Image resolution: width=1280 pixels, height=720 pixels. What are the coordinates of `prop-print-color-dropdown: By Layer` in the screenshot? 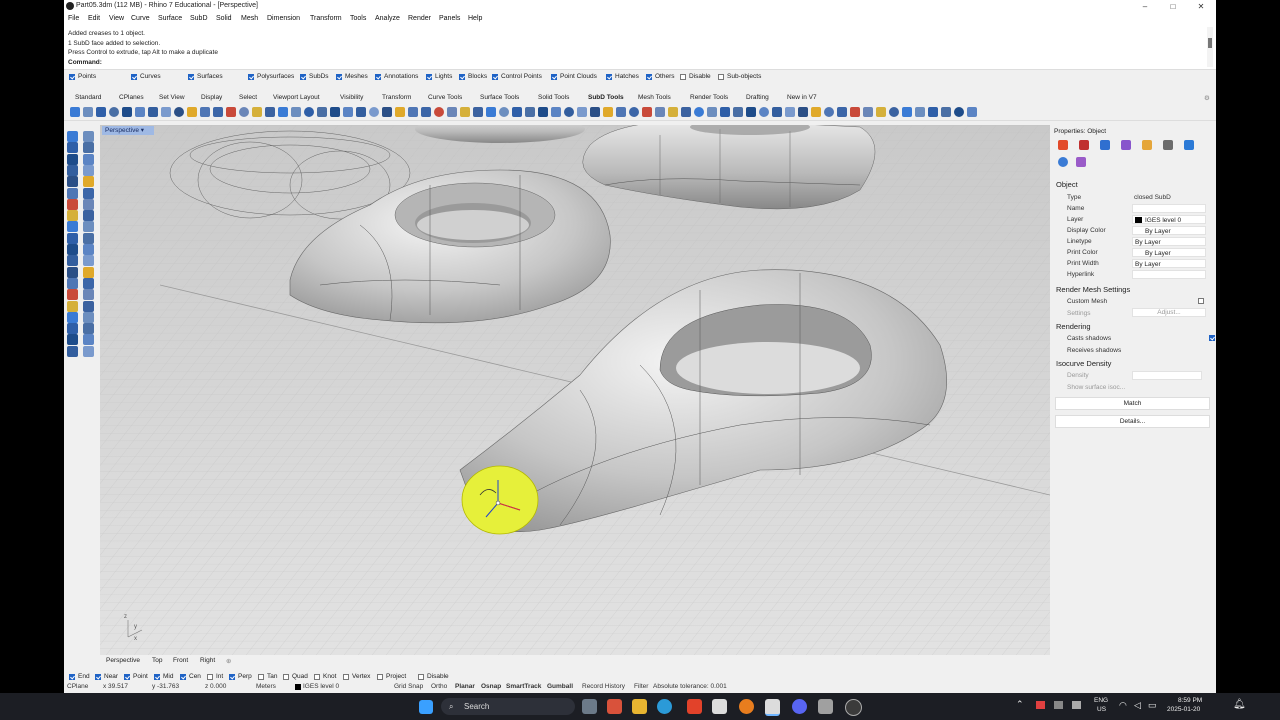 It's located at (1169, 252).